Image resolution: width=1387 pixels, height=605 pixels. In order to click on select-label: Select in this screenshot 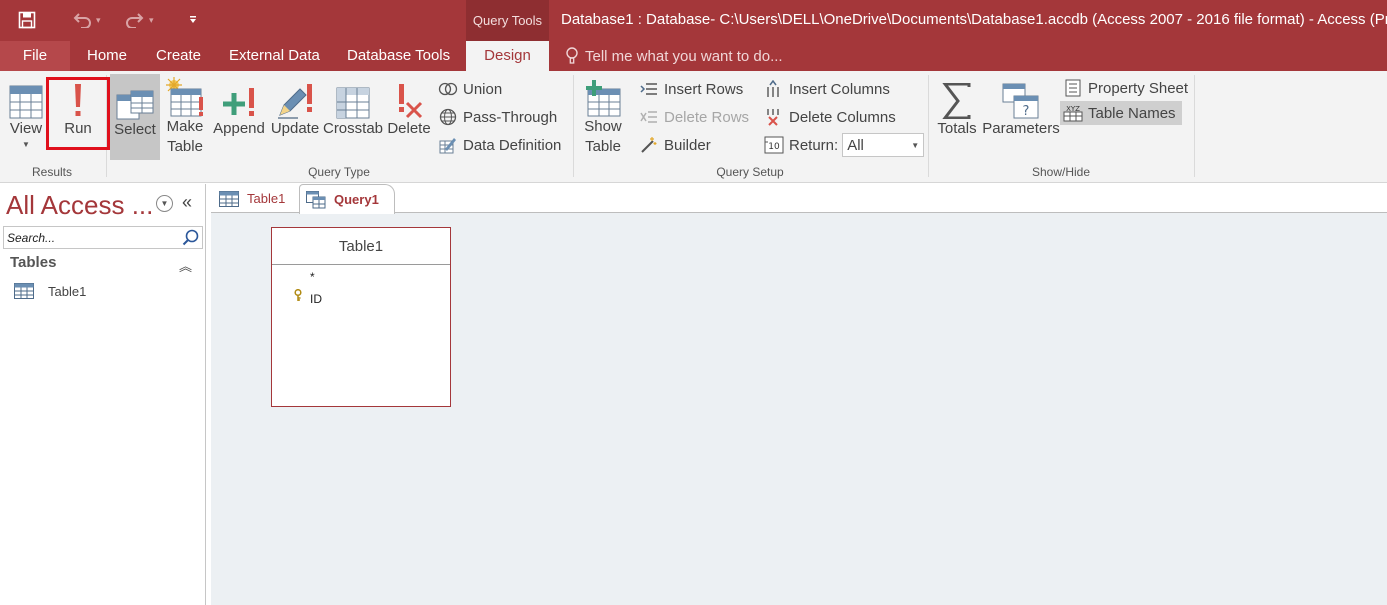, I will do `click(135, 129)`.